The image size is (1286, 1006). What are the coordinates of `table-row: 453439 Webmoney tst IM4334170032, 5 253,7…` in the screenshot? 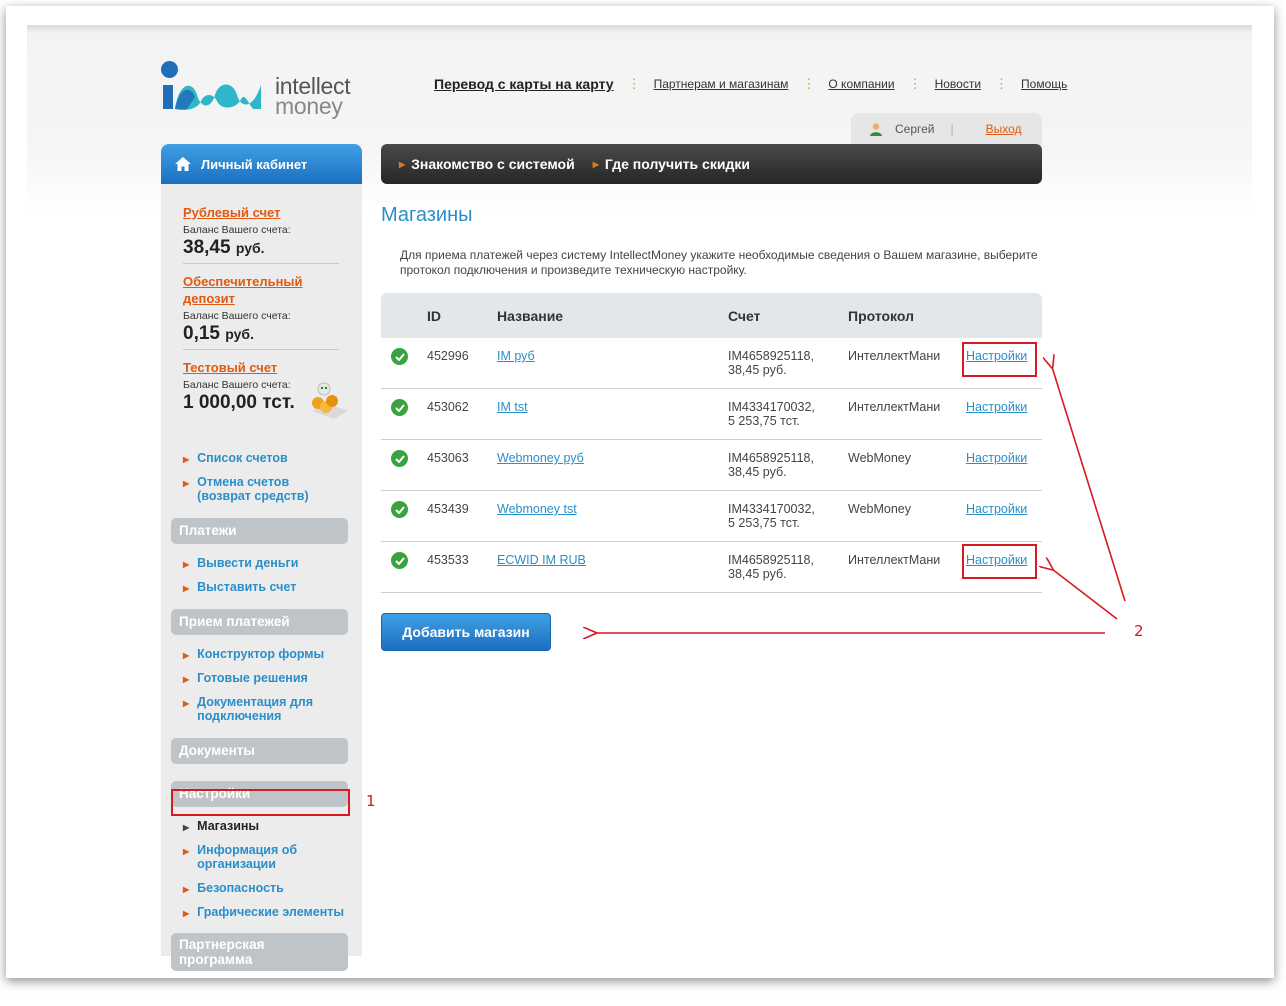 It's located at (711, 516).